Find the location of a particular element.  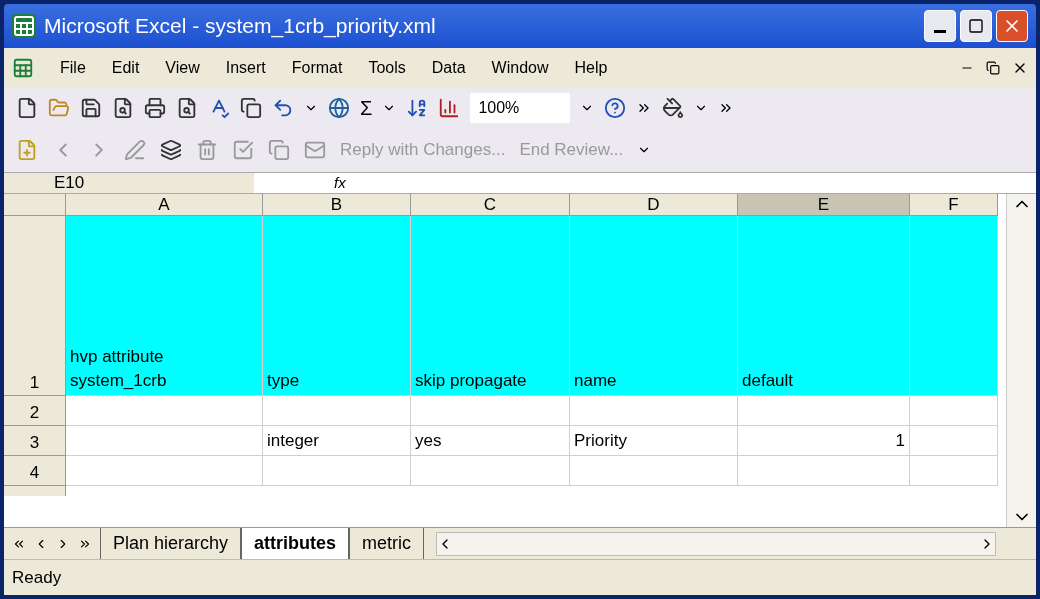

close-button is located at coordinates (1012, 26).